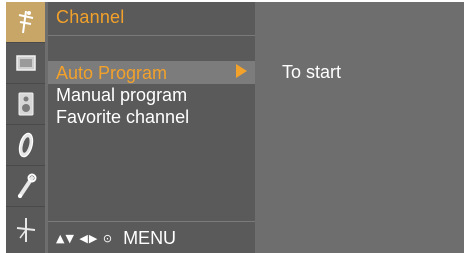 Image resolution: width=466 pixels, height=253 pixels. What do you see at coordinates (25, 104) in the screenshot?
I see `speaker-icon` at bounding box center [25, 104].